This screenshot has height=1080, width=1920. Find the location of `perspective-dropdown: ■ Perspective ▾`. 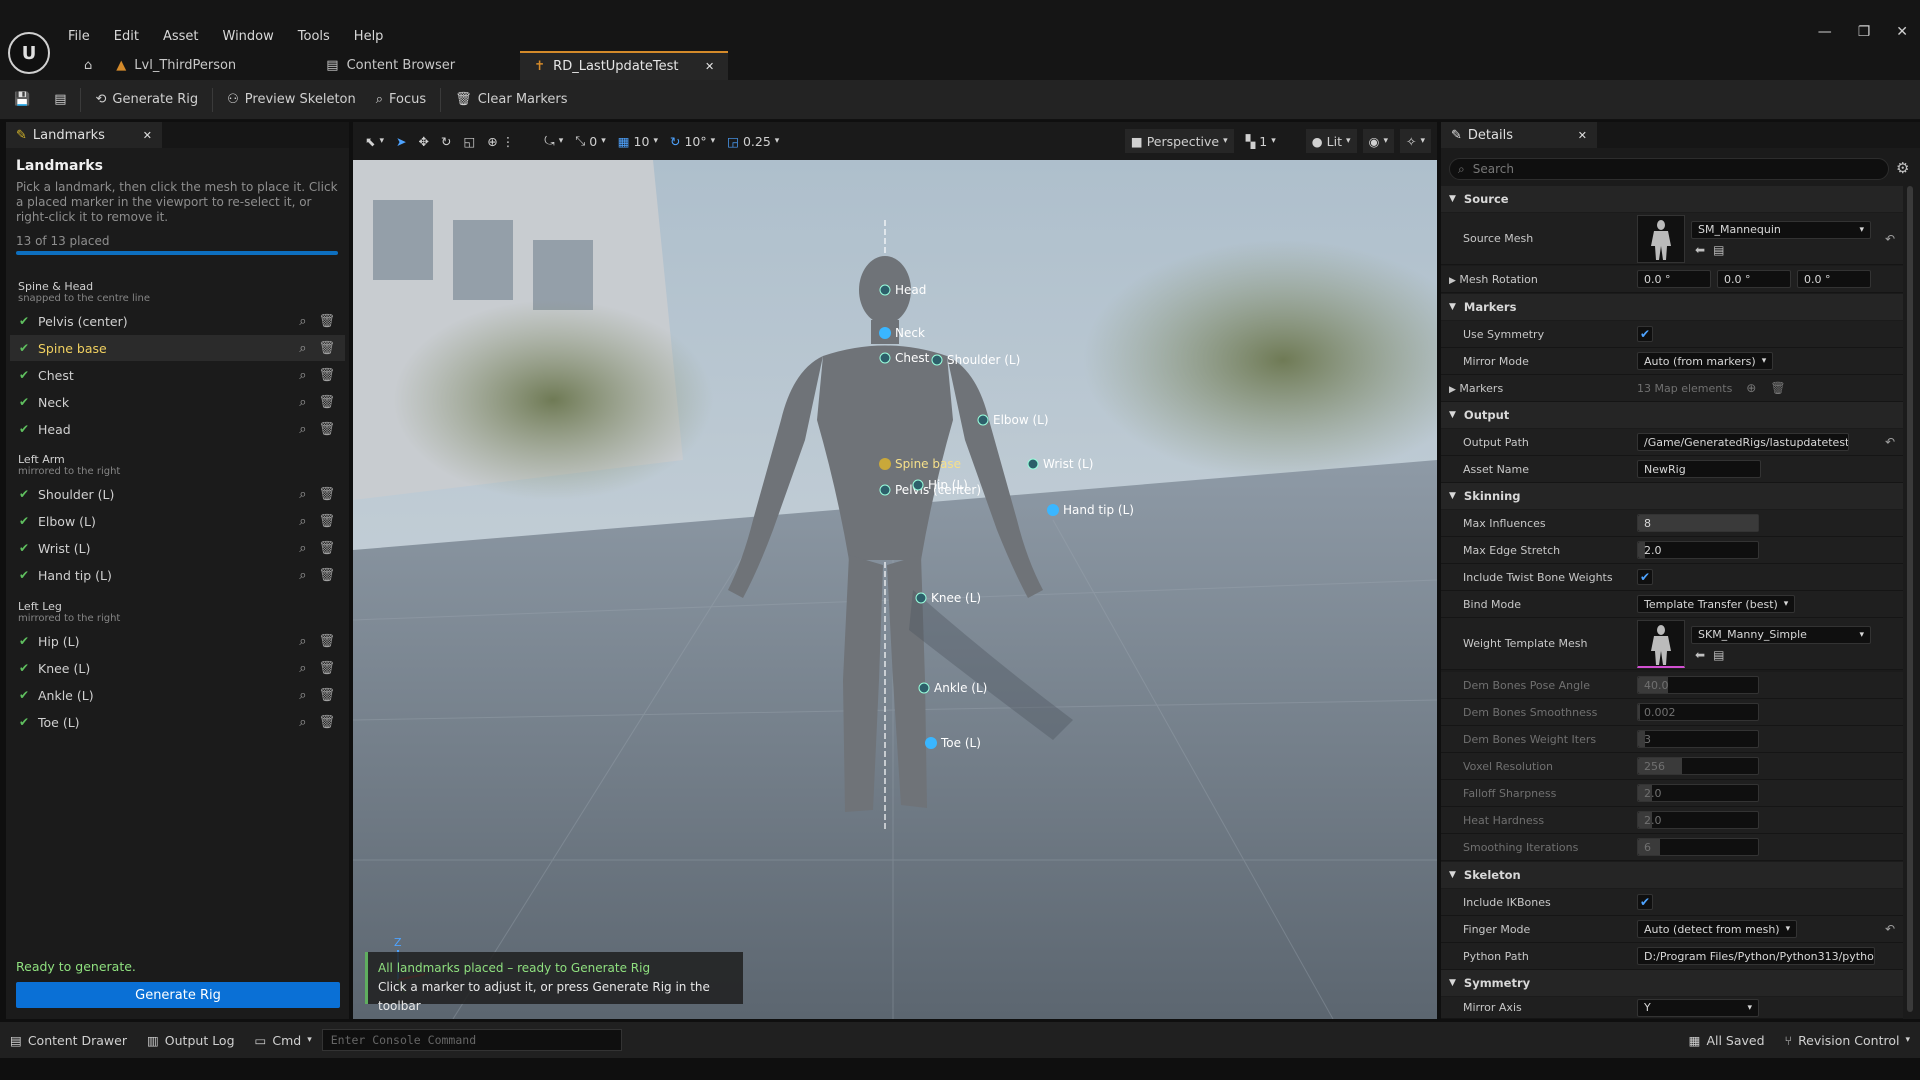

perspective-dropdown: ■ Perspective ▾ is located at coordinates (1179, 141).